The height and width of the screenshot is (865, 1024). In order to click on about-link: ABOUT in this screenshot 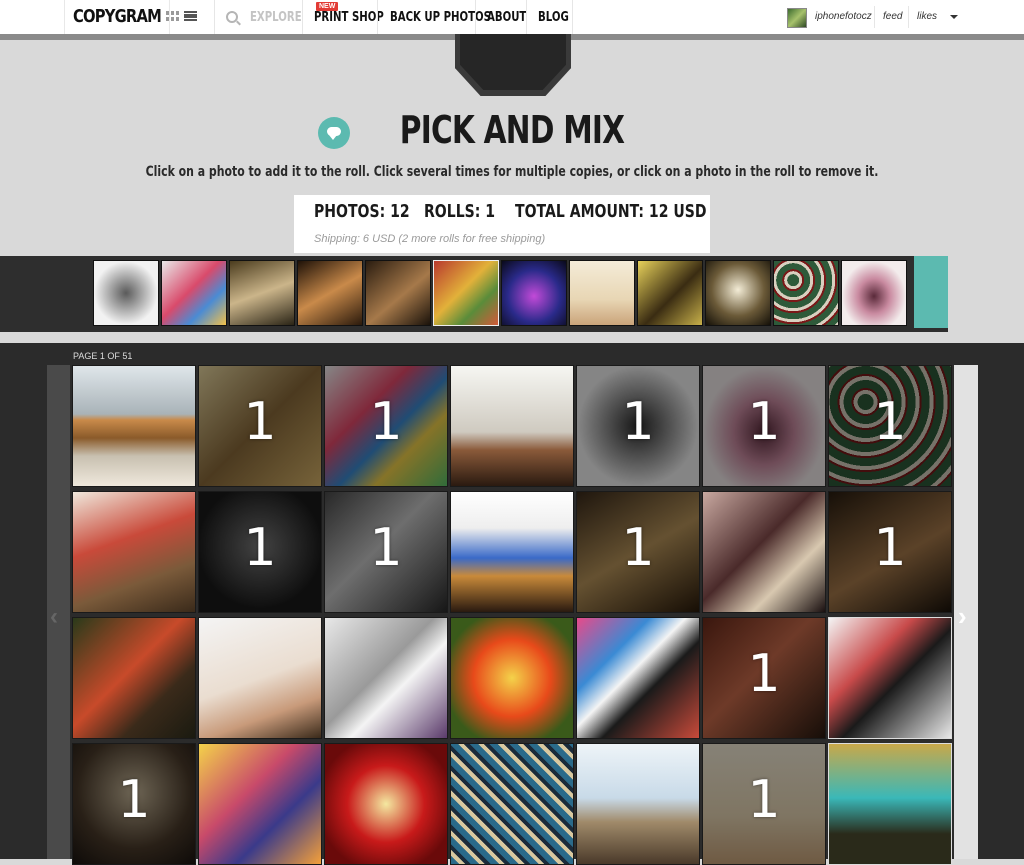, I will do `click(506, 17)`.